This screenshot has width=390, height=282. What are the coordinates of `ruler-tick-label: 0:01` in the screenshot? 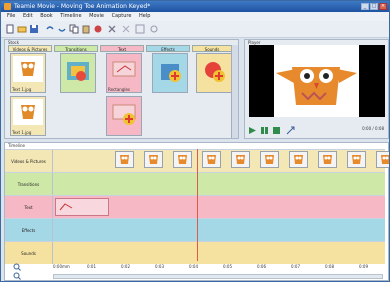 It's located at (91, 266).